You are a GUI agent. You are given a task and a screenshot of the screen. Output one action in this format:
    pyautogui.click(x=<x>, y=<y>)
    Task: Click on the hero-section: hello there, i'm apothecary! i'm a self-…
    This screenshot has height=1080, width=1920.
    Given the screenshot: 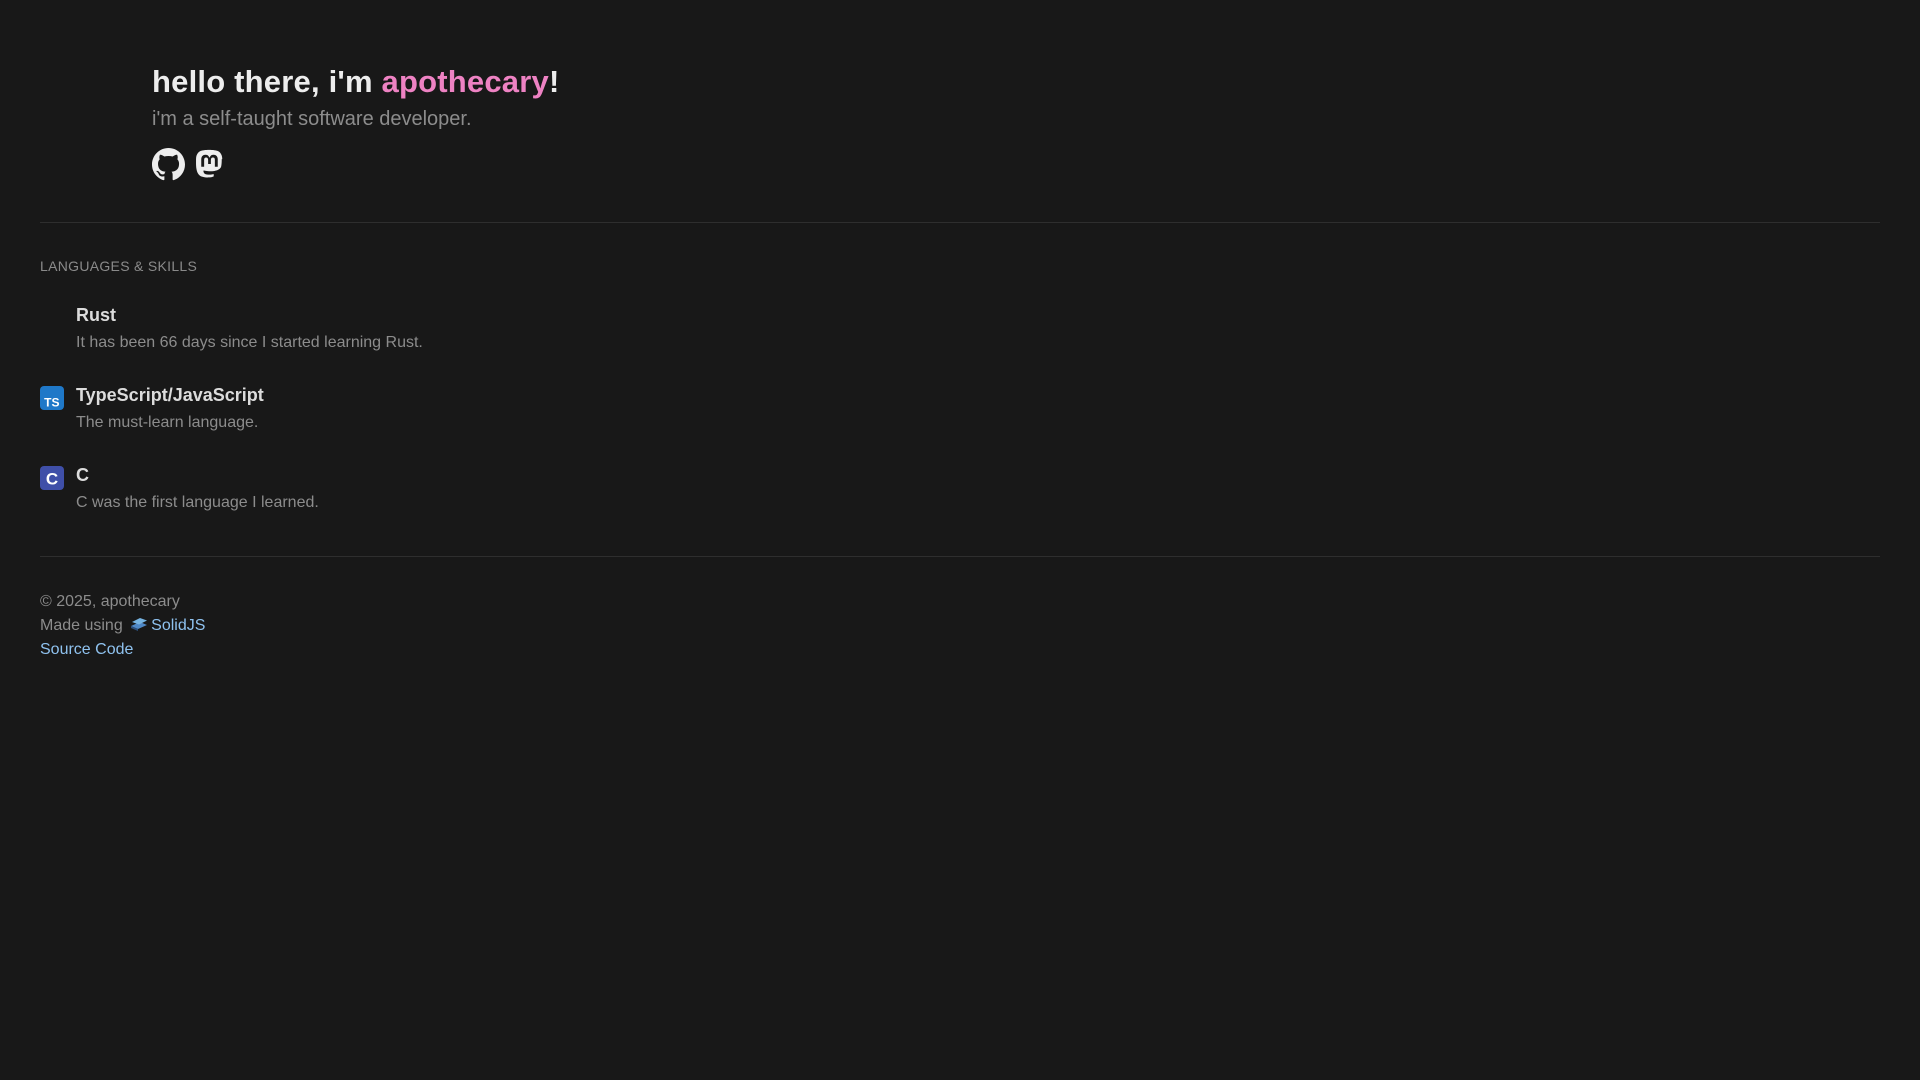 What is the action you would take?
    pyautogui.click(x=355, y=121)
    